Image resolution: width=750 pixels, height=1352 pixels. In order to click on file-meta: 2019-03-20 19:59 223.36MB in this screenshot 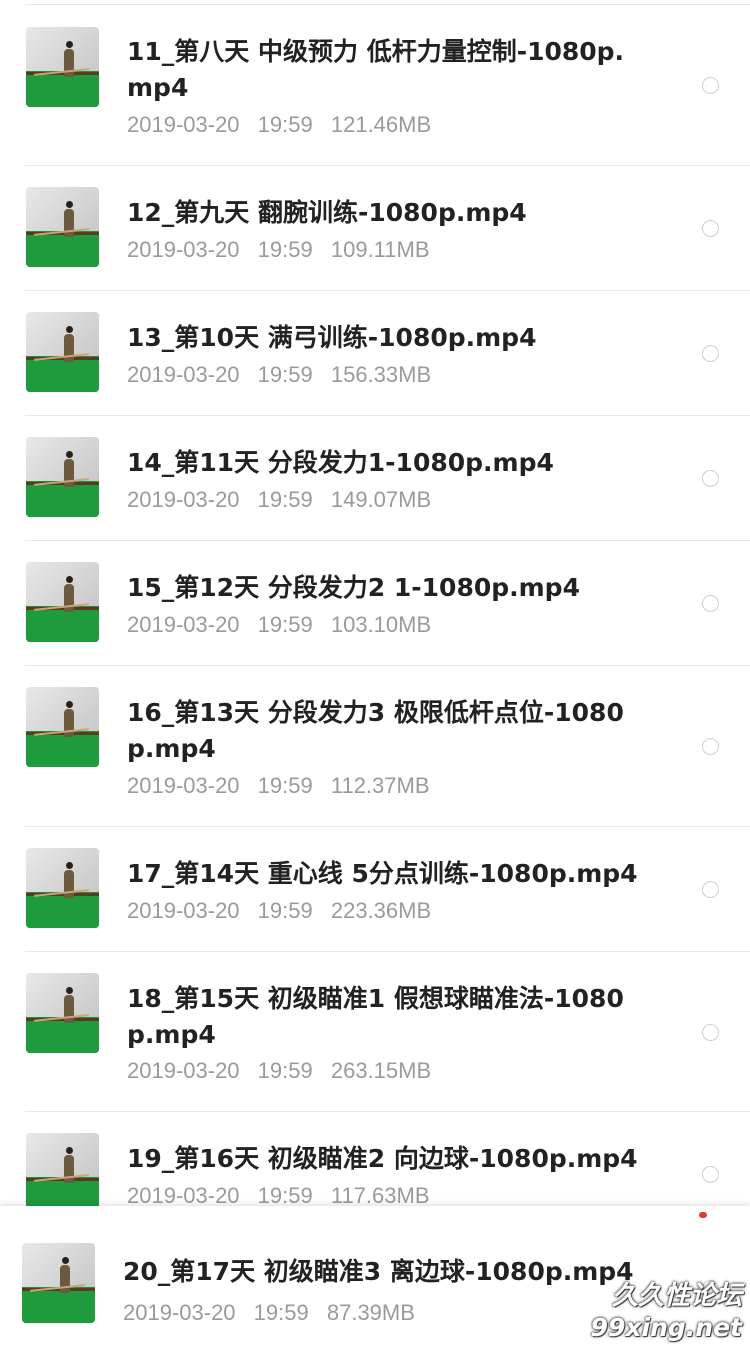, I will do `click(285, 911)`.